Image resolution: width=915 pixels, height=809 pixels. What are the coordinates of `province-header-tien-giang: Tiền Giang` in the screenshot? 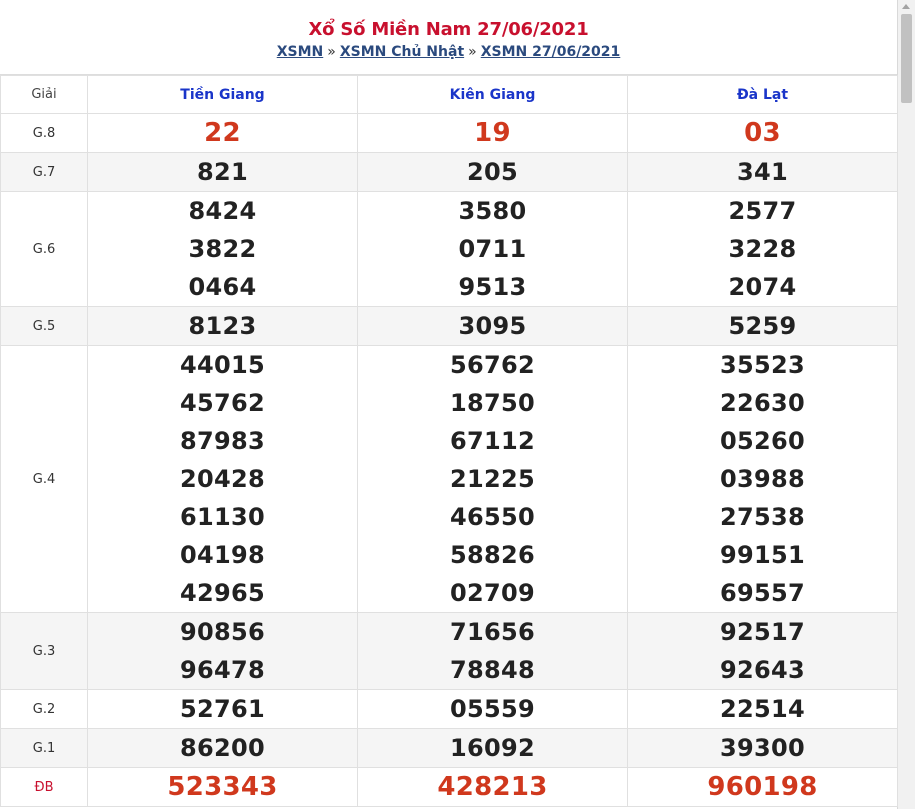 It's located at (222, 94).